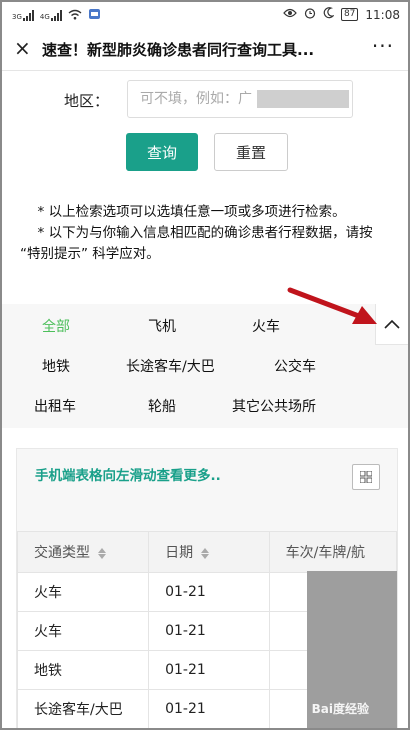 This screenshot has width=410, height=730. Describe the element at coordinates (162, 152) in the screenshot. I see `query-button: 查询` at that location.